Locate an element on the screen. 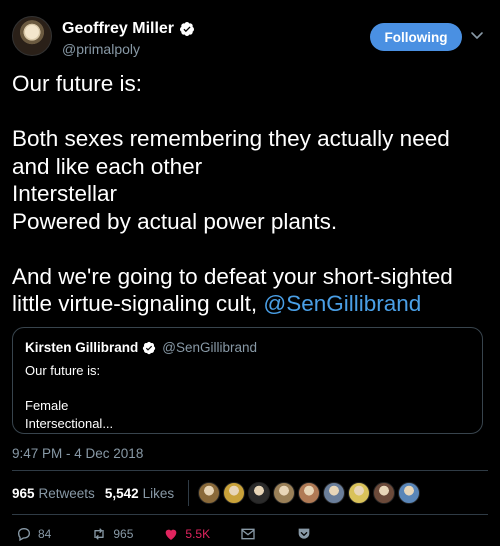 This screenshot has width=500, height=546. retweets-label: Retweets is located at coordinates (66, 493).